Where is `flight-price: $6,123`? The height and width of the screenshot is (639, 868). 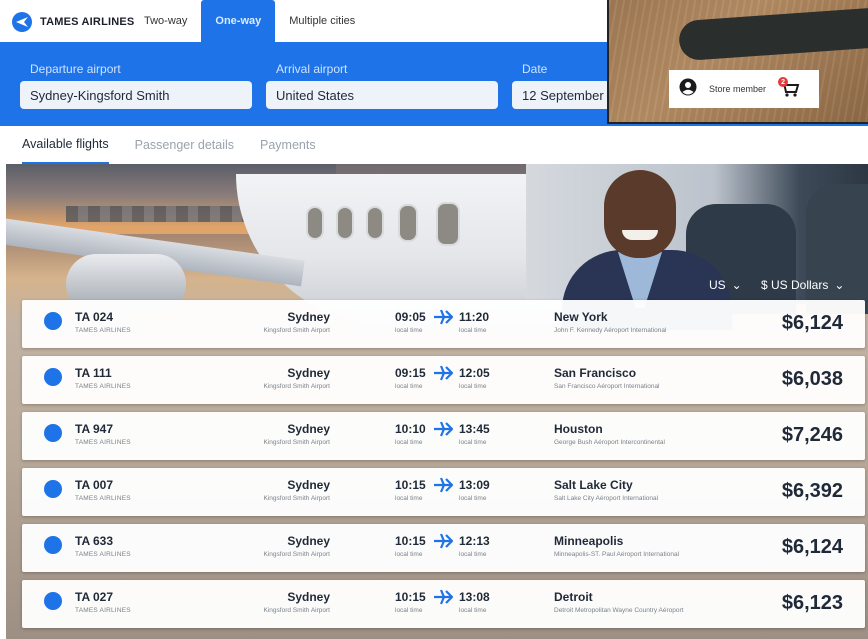 flight-price: $6,123 is located at coordinates (812, 603).